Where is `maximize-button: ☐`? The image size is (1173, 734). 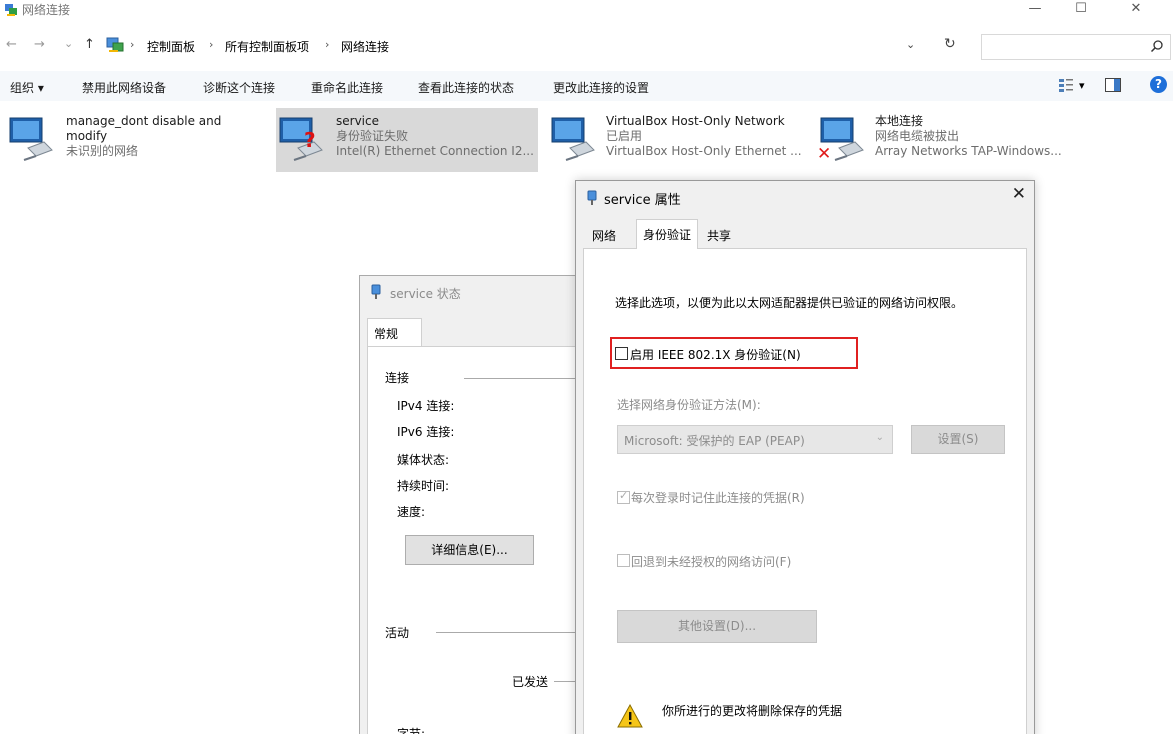
maximize-button: ☐ is located at coordinates (1081, 11).